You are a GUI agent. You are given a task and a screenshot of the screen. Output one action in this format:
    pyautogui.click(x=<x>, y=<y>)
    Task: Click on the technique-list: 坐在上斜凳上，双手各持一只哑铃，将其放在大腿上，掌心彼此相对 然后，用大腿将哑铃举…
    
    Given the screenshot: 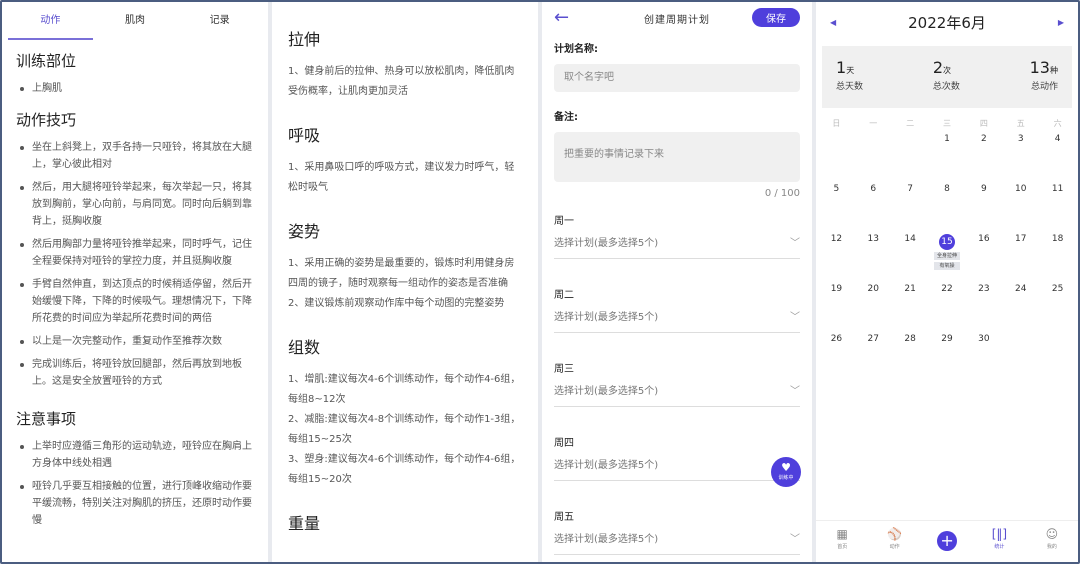 What is the action you would take?
    pyautogui.click(x=137, y=264)
    